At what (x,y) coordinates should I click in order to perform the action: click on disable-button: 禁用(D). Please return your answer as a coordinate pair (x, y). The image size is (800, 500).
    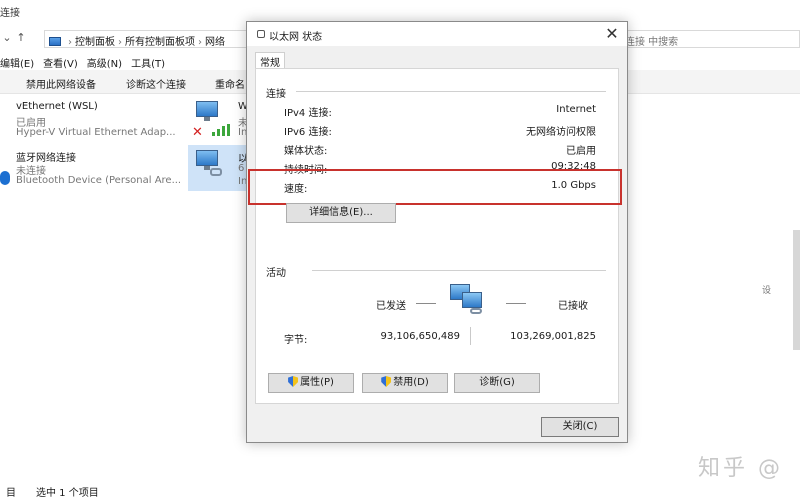
    Looking at the image, I should click on (405, 383).